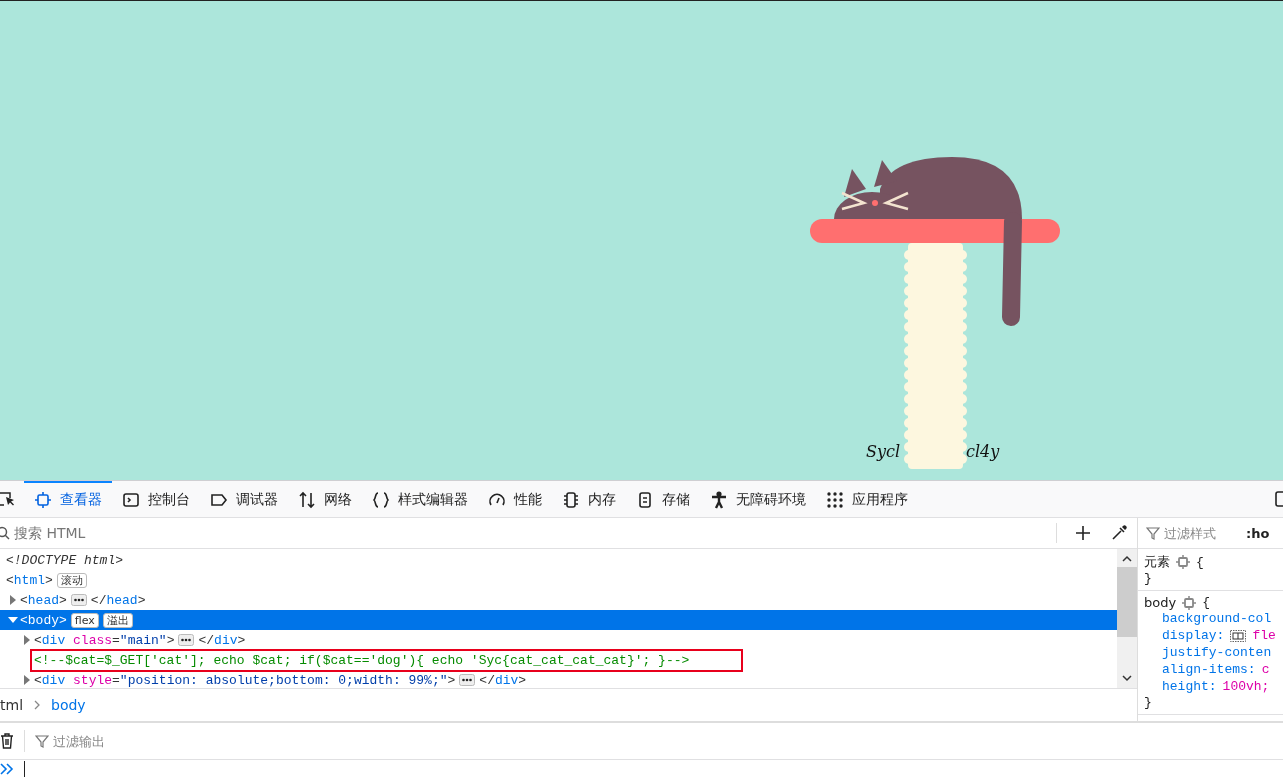  I want to click on search-field: 搜索 HTML, so click(530, 533).